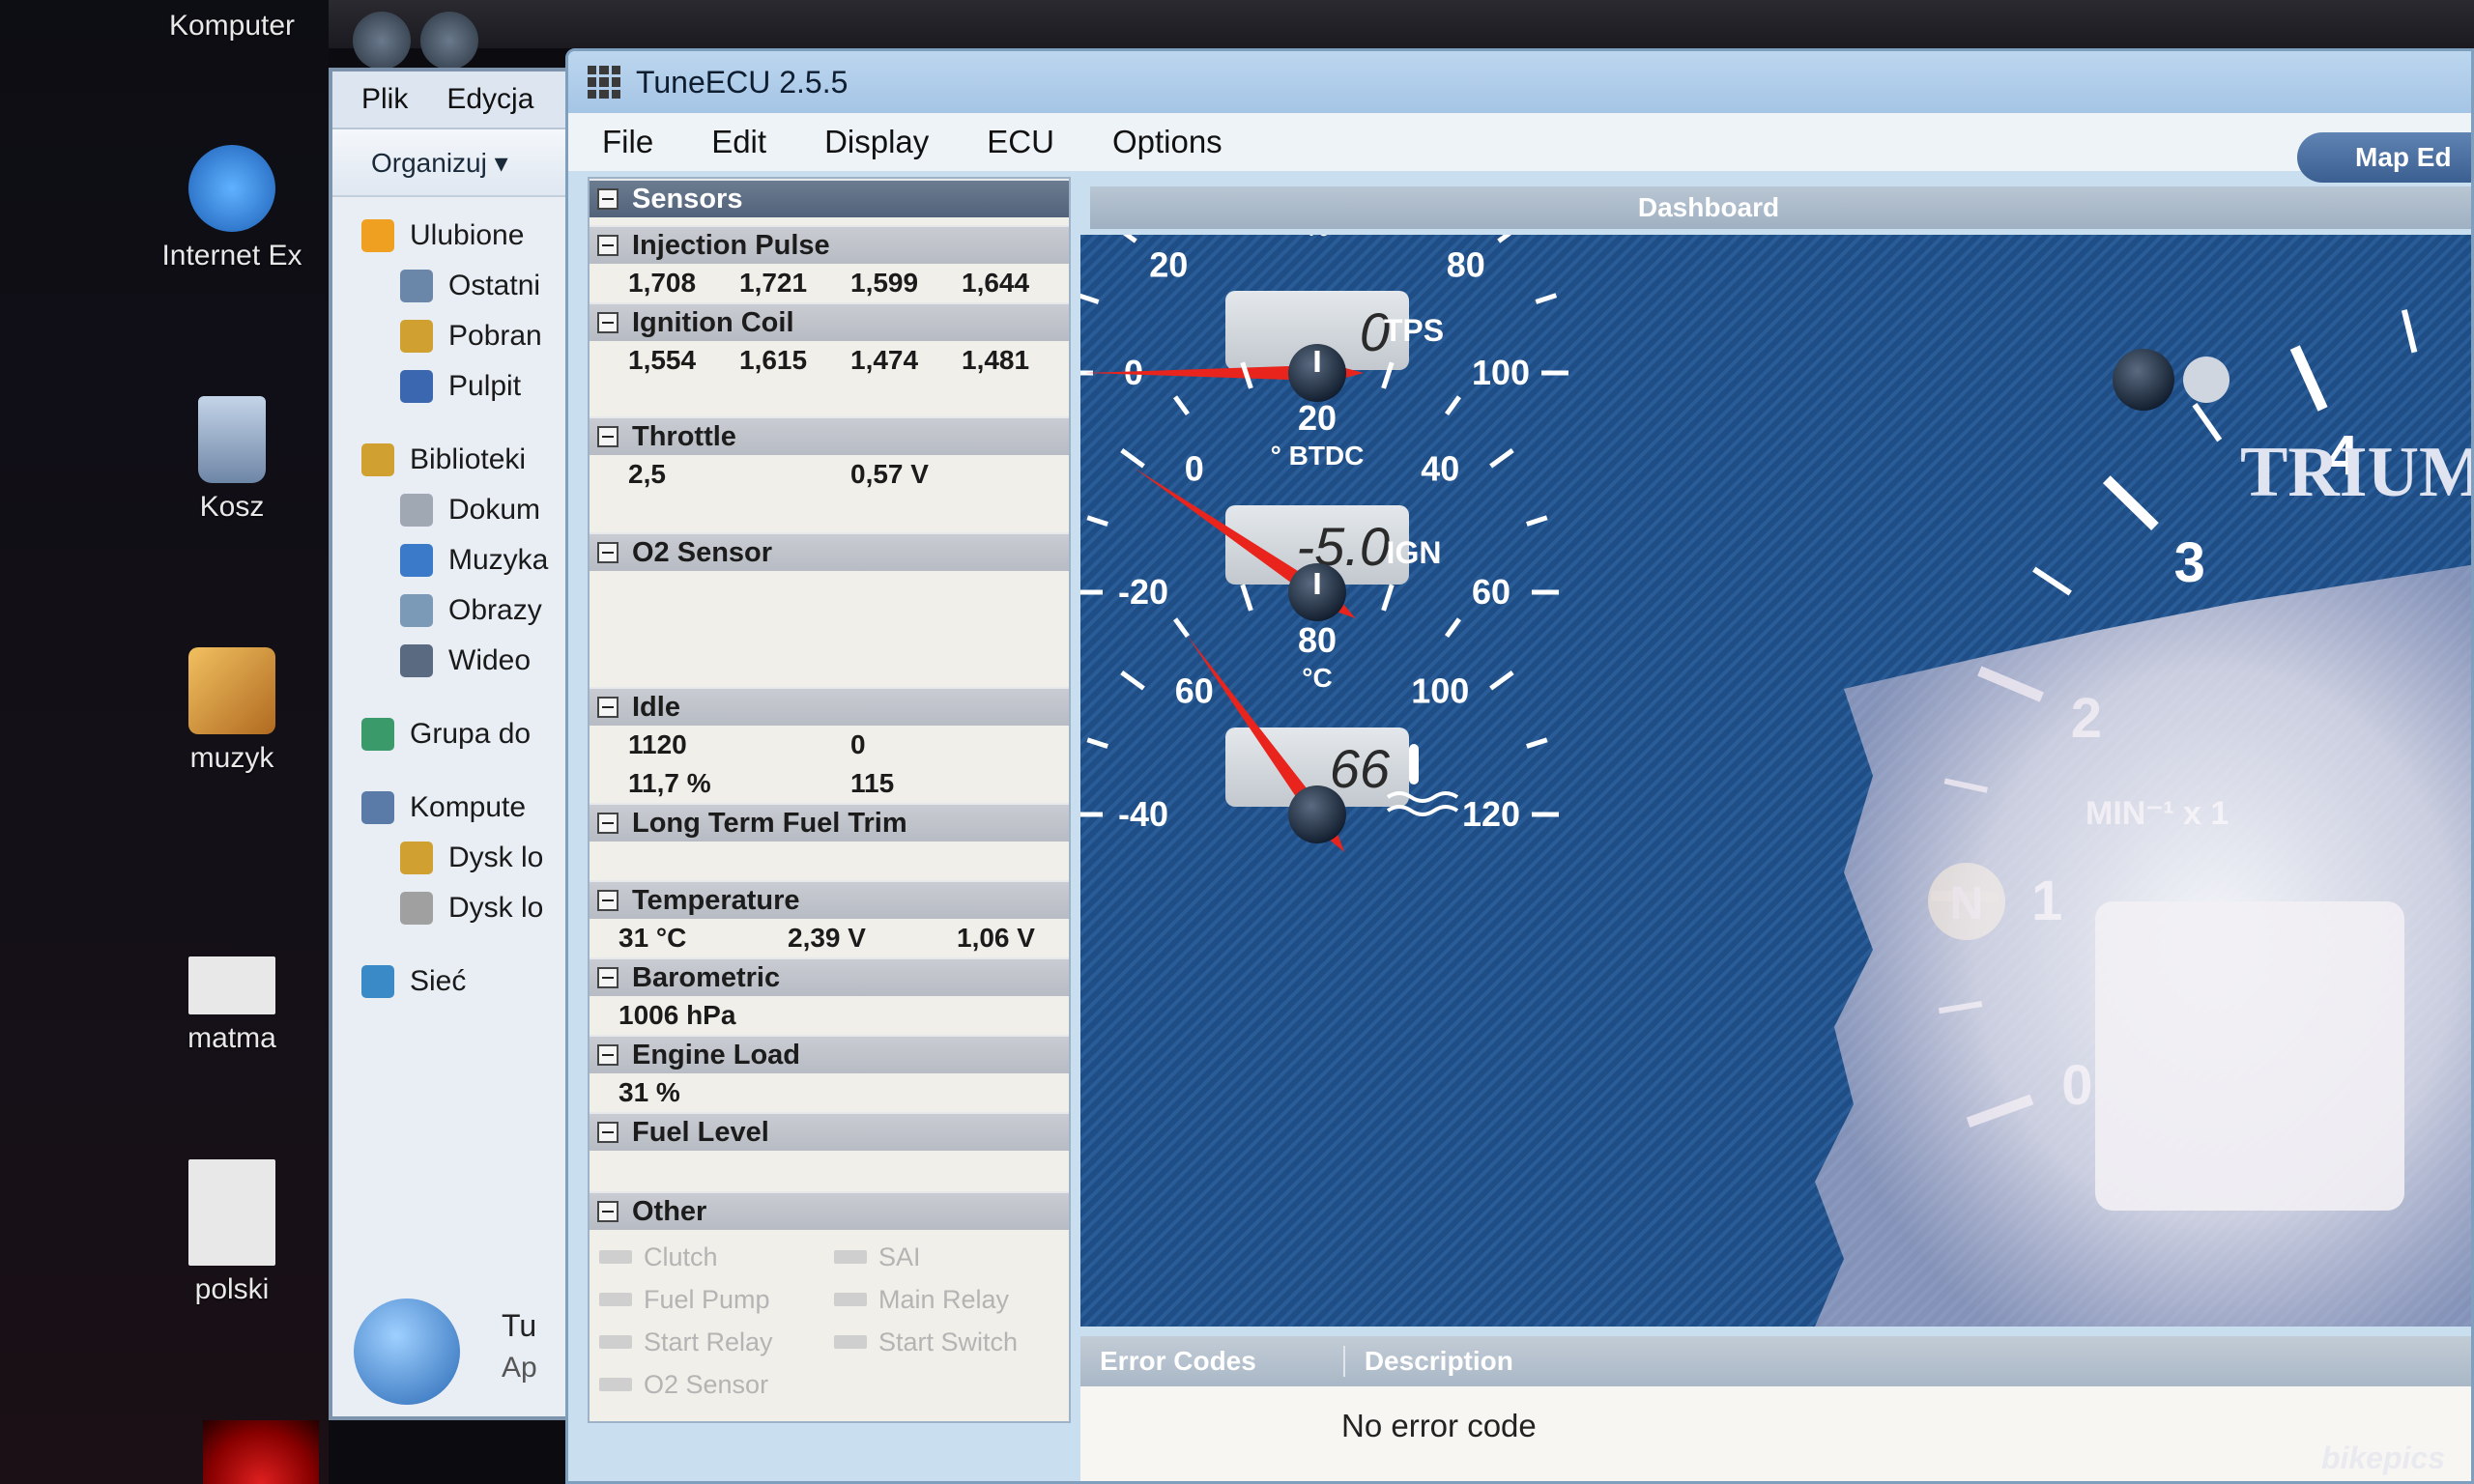 This screenshot has height=1484, width=2474. What do you see at coordinates (459, 163) in the screenshot?
I see `organize-button: Organizuj ▾` at bounding box center [459, 163].